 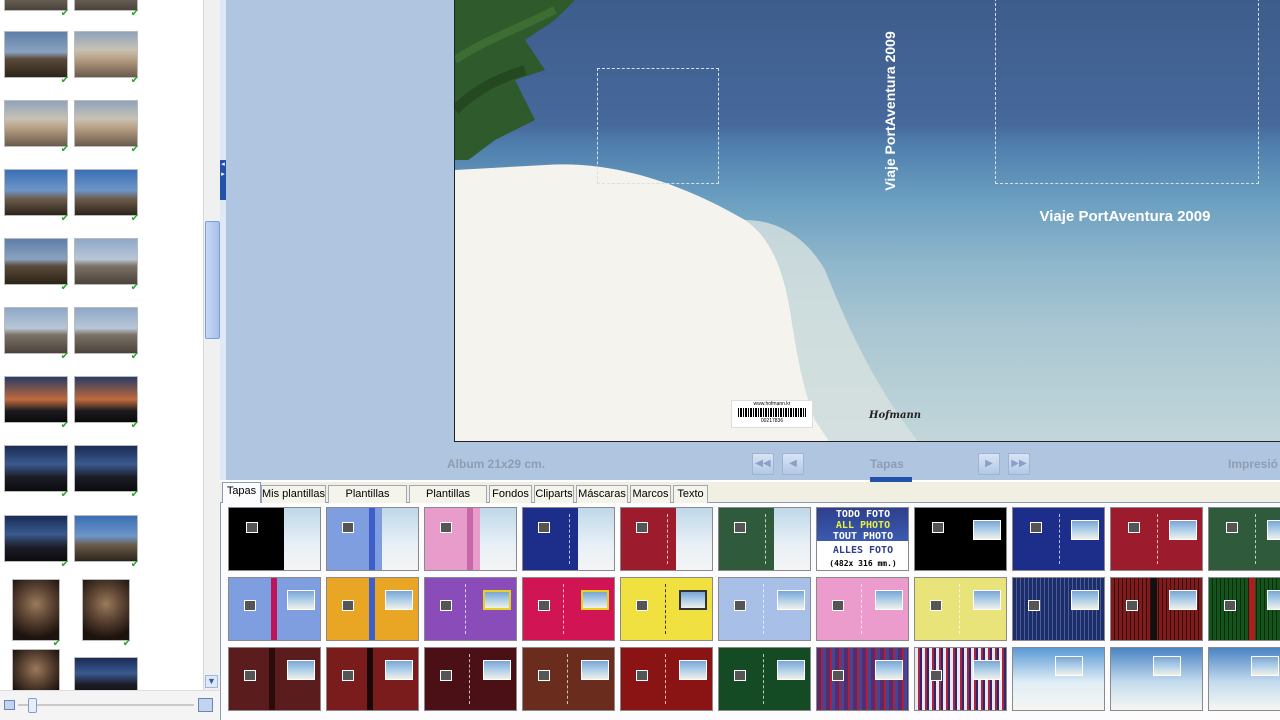 What do you see at coordinates (650, 494) in the screenshot?
I see `tab-marcos: Marcos` at bounding box center [650, 494].